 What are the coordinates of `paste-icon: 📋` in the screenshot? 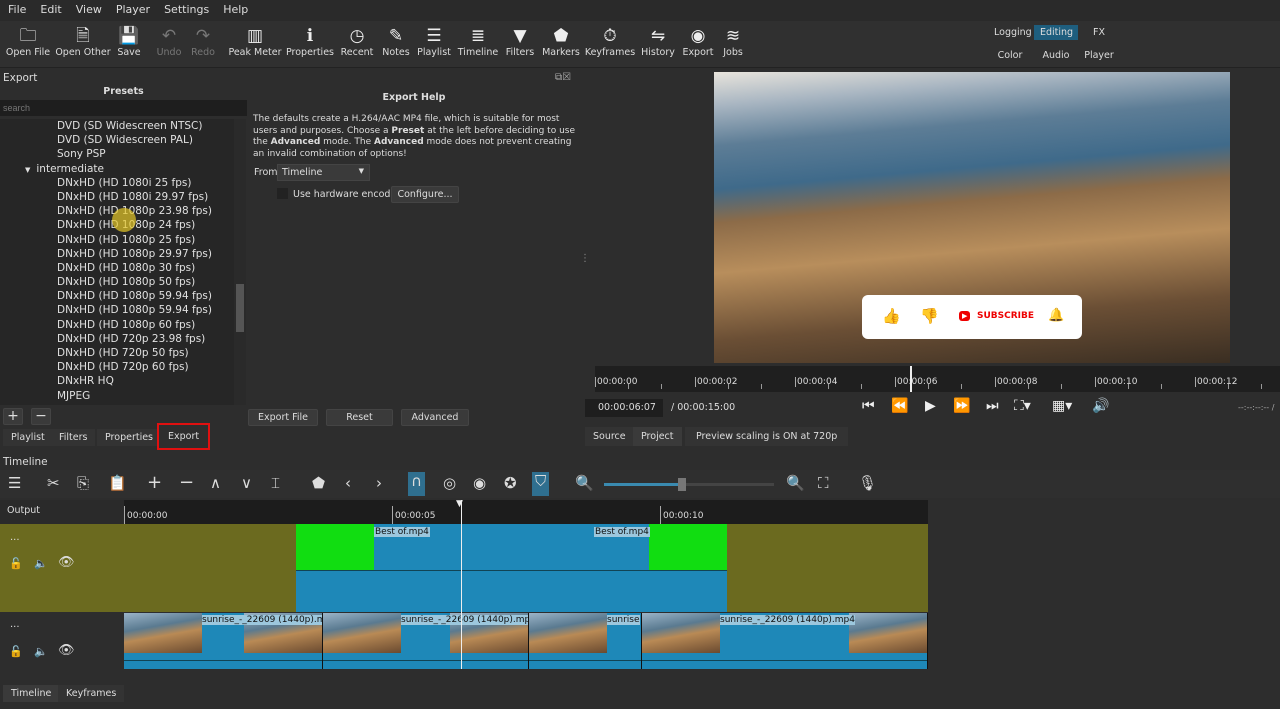 It's located at (117, 483).